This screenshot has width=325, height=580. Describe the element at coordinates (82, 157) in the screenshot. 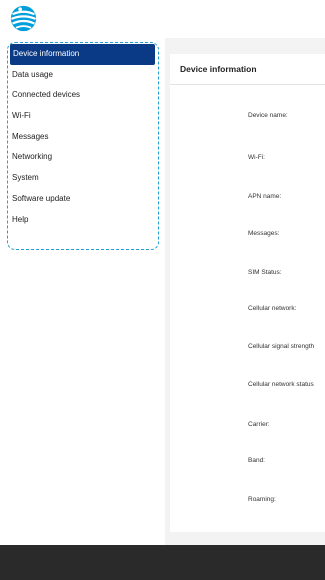

I see `sidebar-item-networking: Networking` at that location.